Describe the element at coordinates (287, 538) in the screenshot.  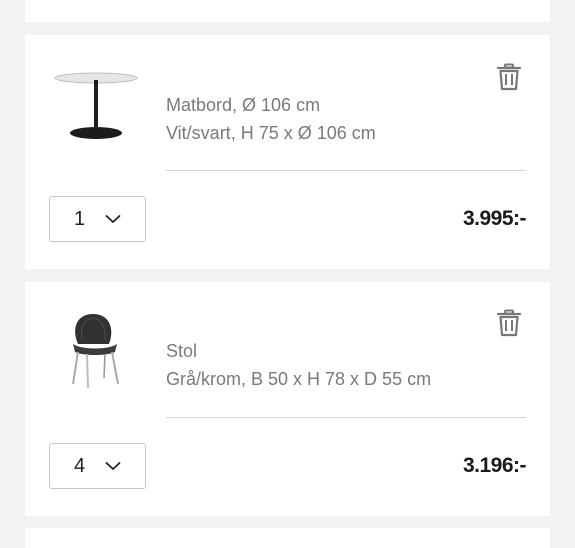
I see `cart-item-card-partial-bottom` at that location.